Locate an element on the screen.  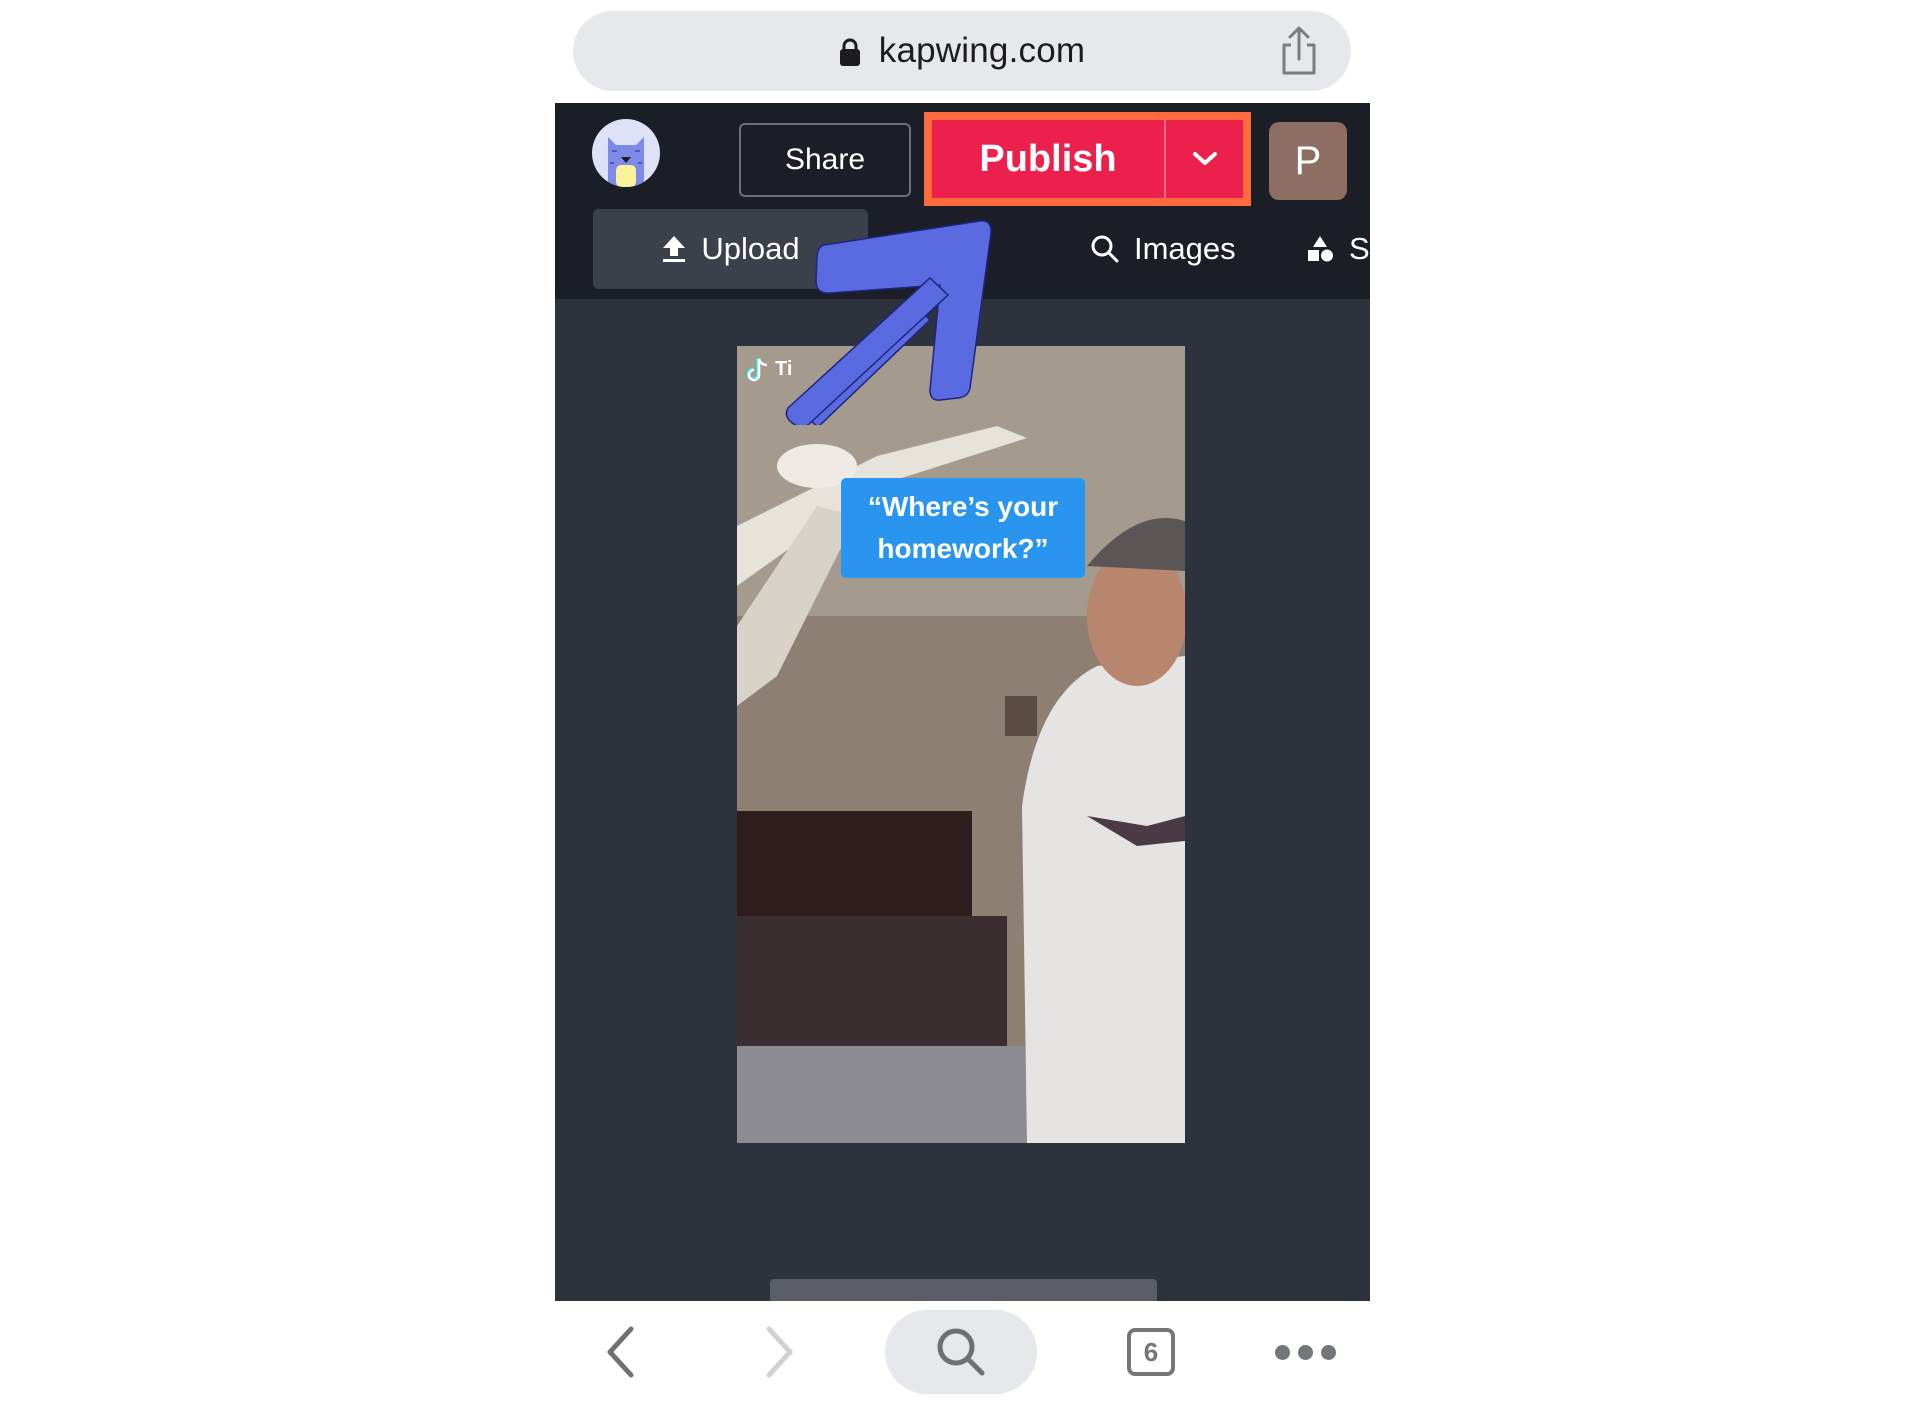
toolbar: Upload ext Images S is located at coordinates (962, 249).